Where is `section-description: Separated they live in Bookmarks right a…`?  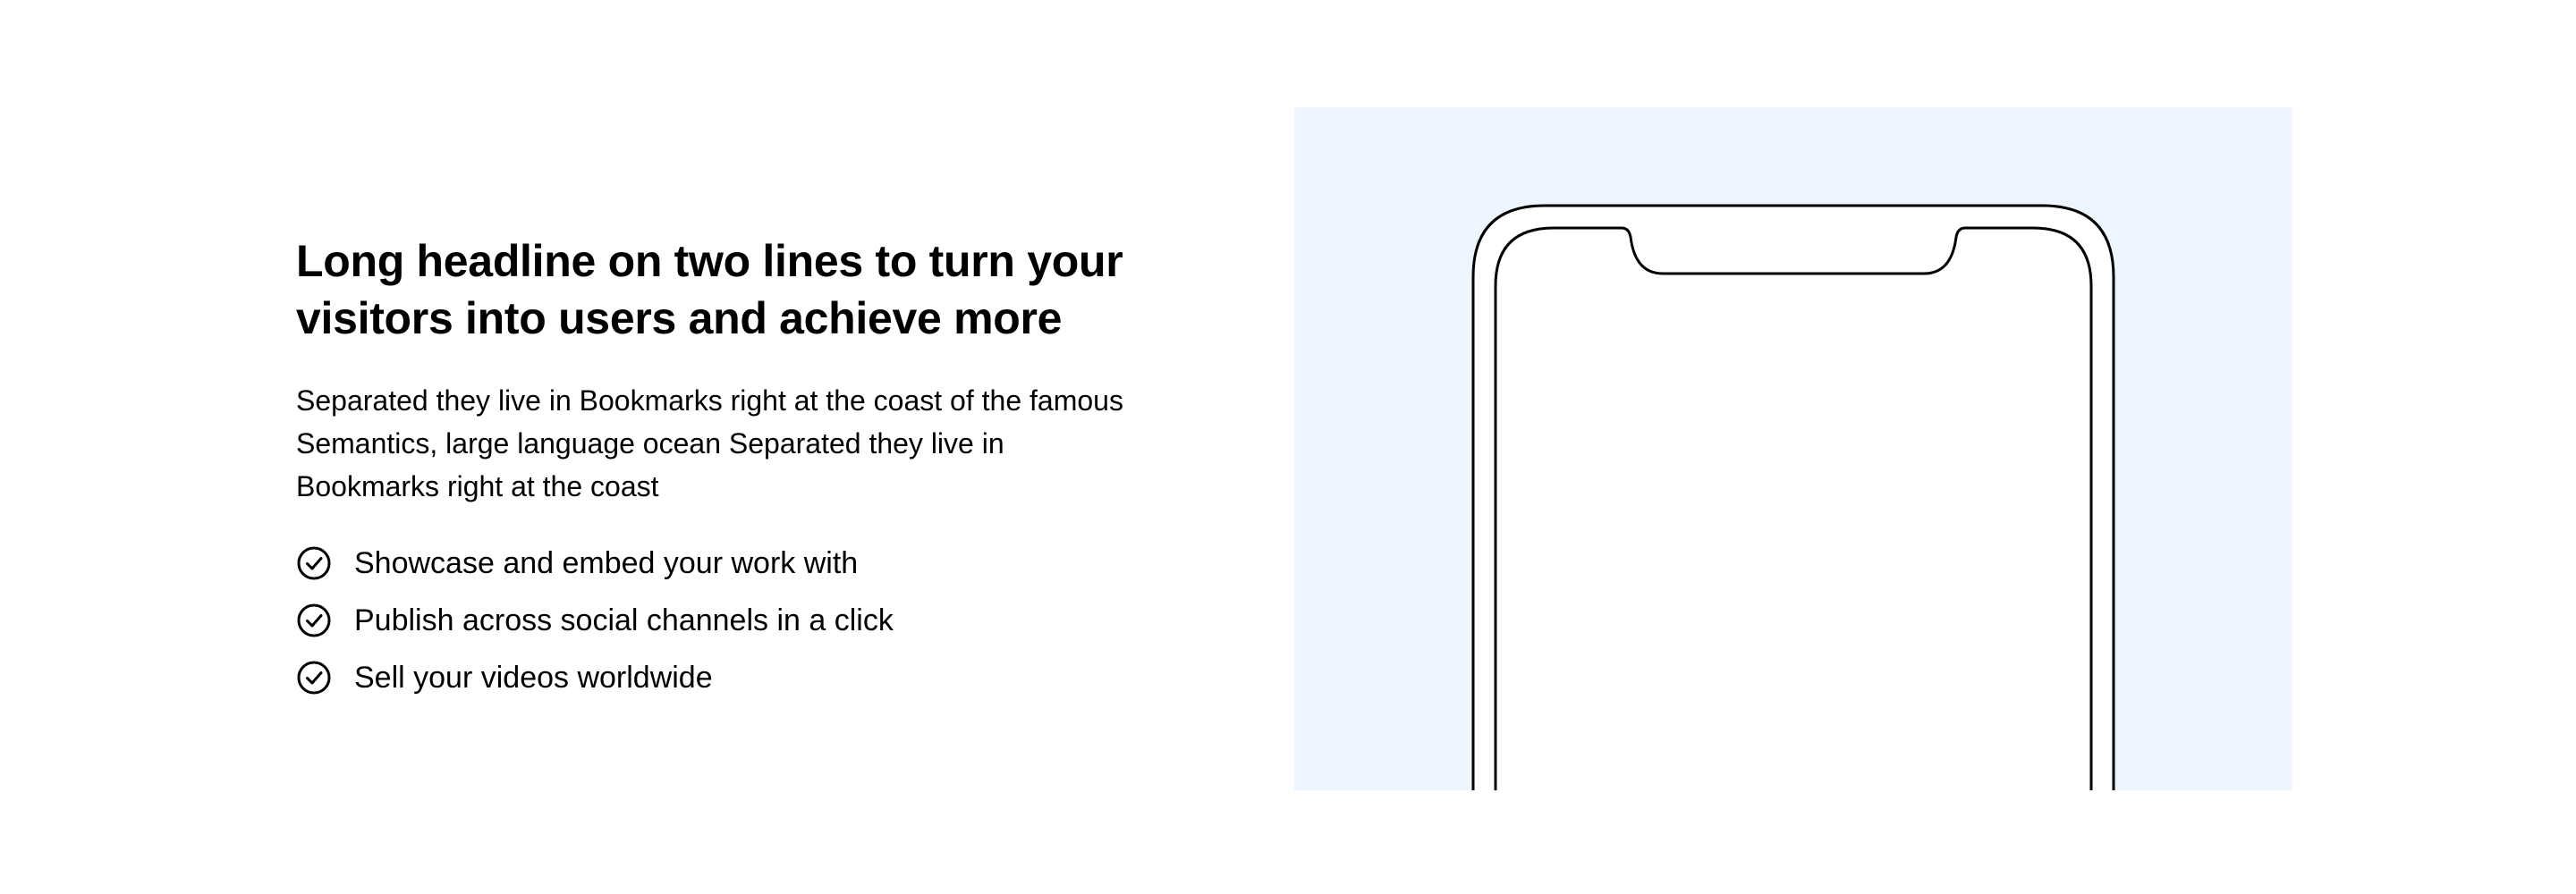 section-description: Separated they live in Bookmarks right a… is located at coordinates (709, 443).